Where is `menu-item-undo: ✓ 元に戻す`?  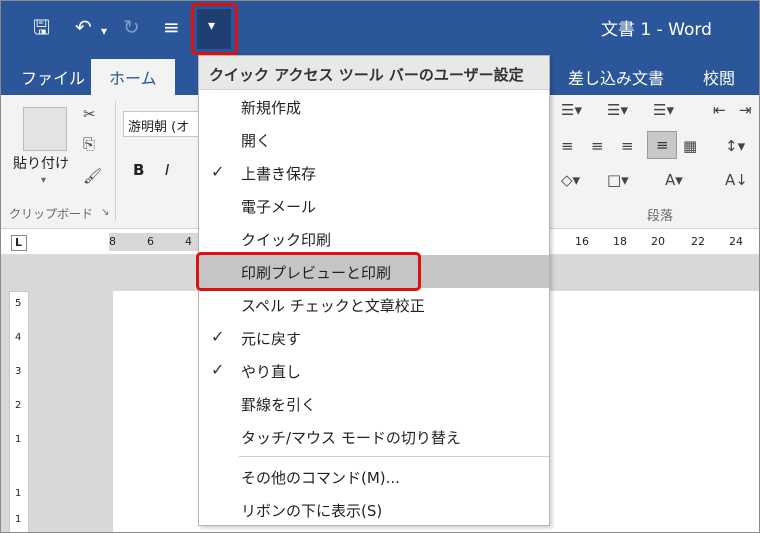 menu-item-undo: ✓ 元に戻す is located at coordinates (374, 337).